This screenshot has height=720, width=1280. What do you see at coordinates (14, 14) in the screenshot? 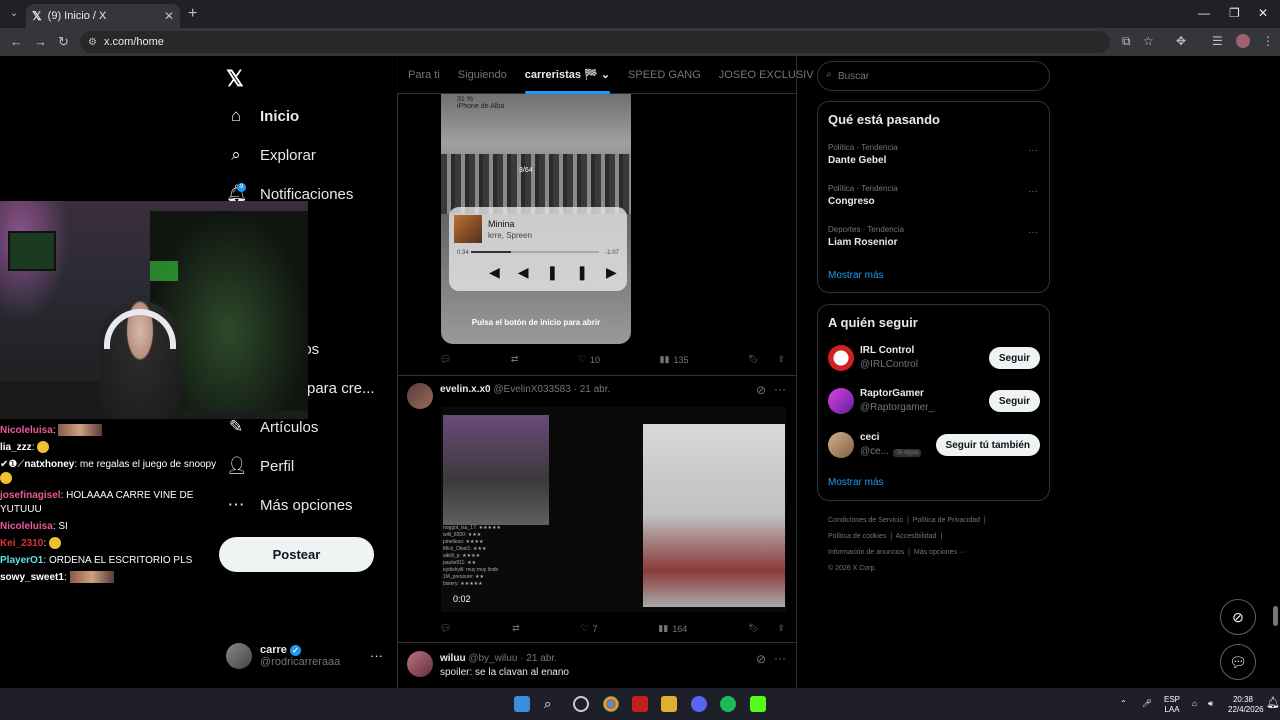
I see `tab-search-icon: ⌄` at bounding box center [14, 14].